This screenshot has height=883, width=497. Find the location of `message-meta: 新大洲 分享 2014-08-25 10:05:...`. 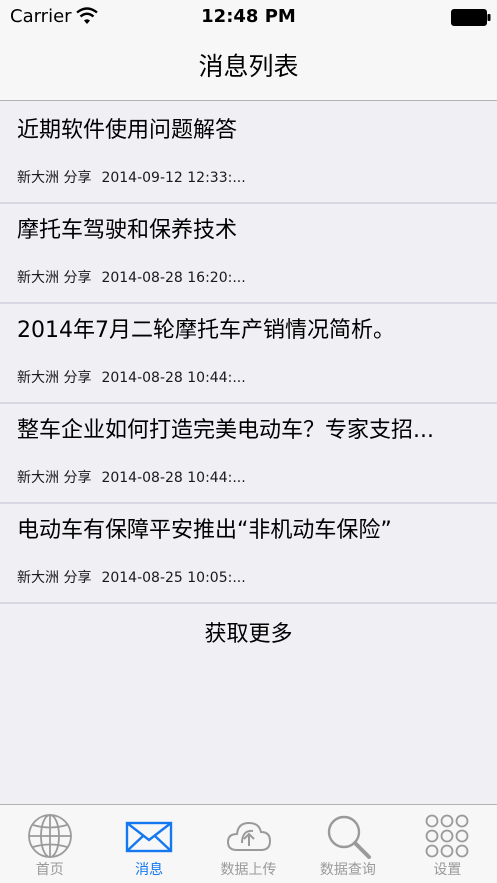

message-meta: 新大洲 分享 2014-08-25 10:05:... is located at coordinates (131, 578).